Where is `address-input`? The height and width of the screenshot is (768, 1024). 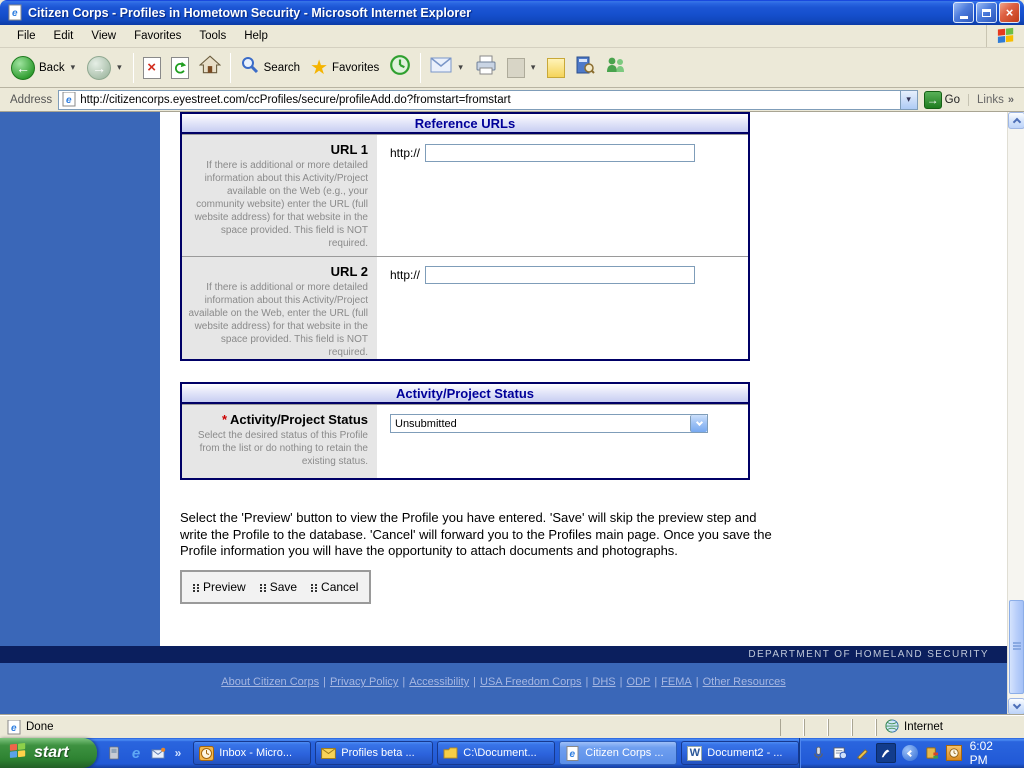
address-input is located at coordinates (490, 99).